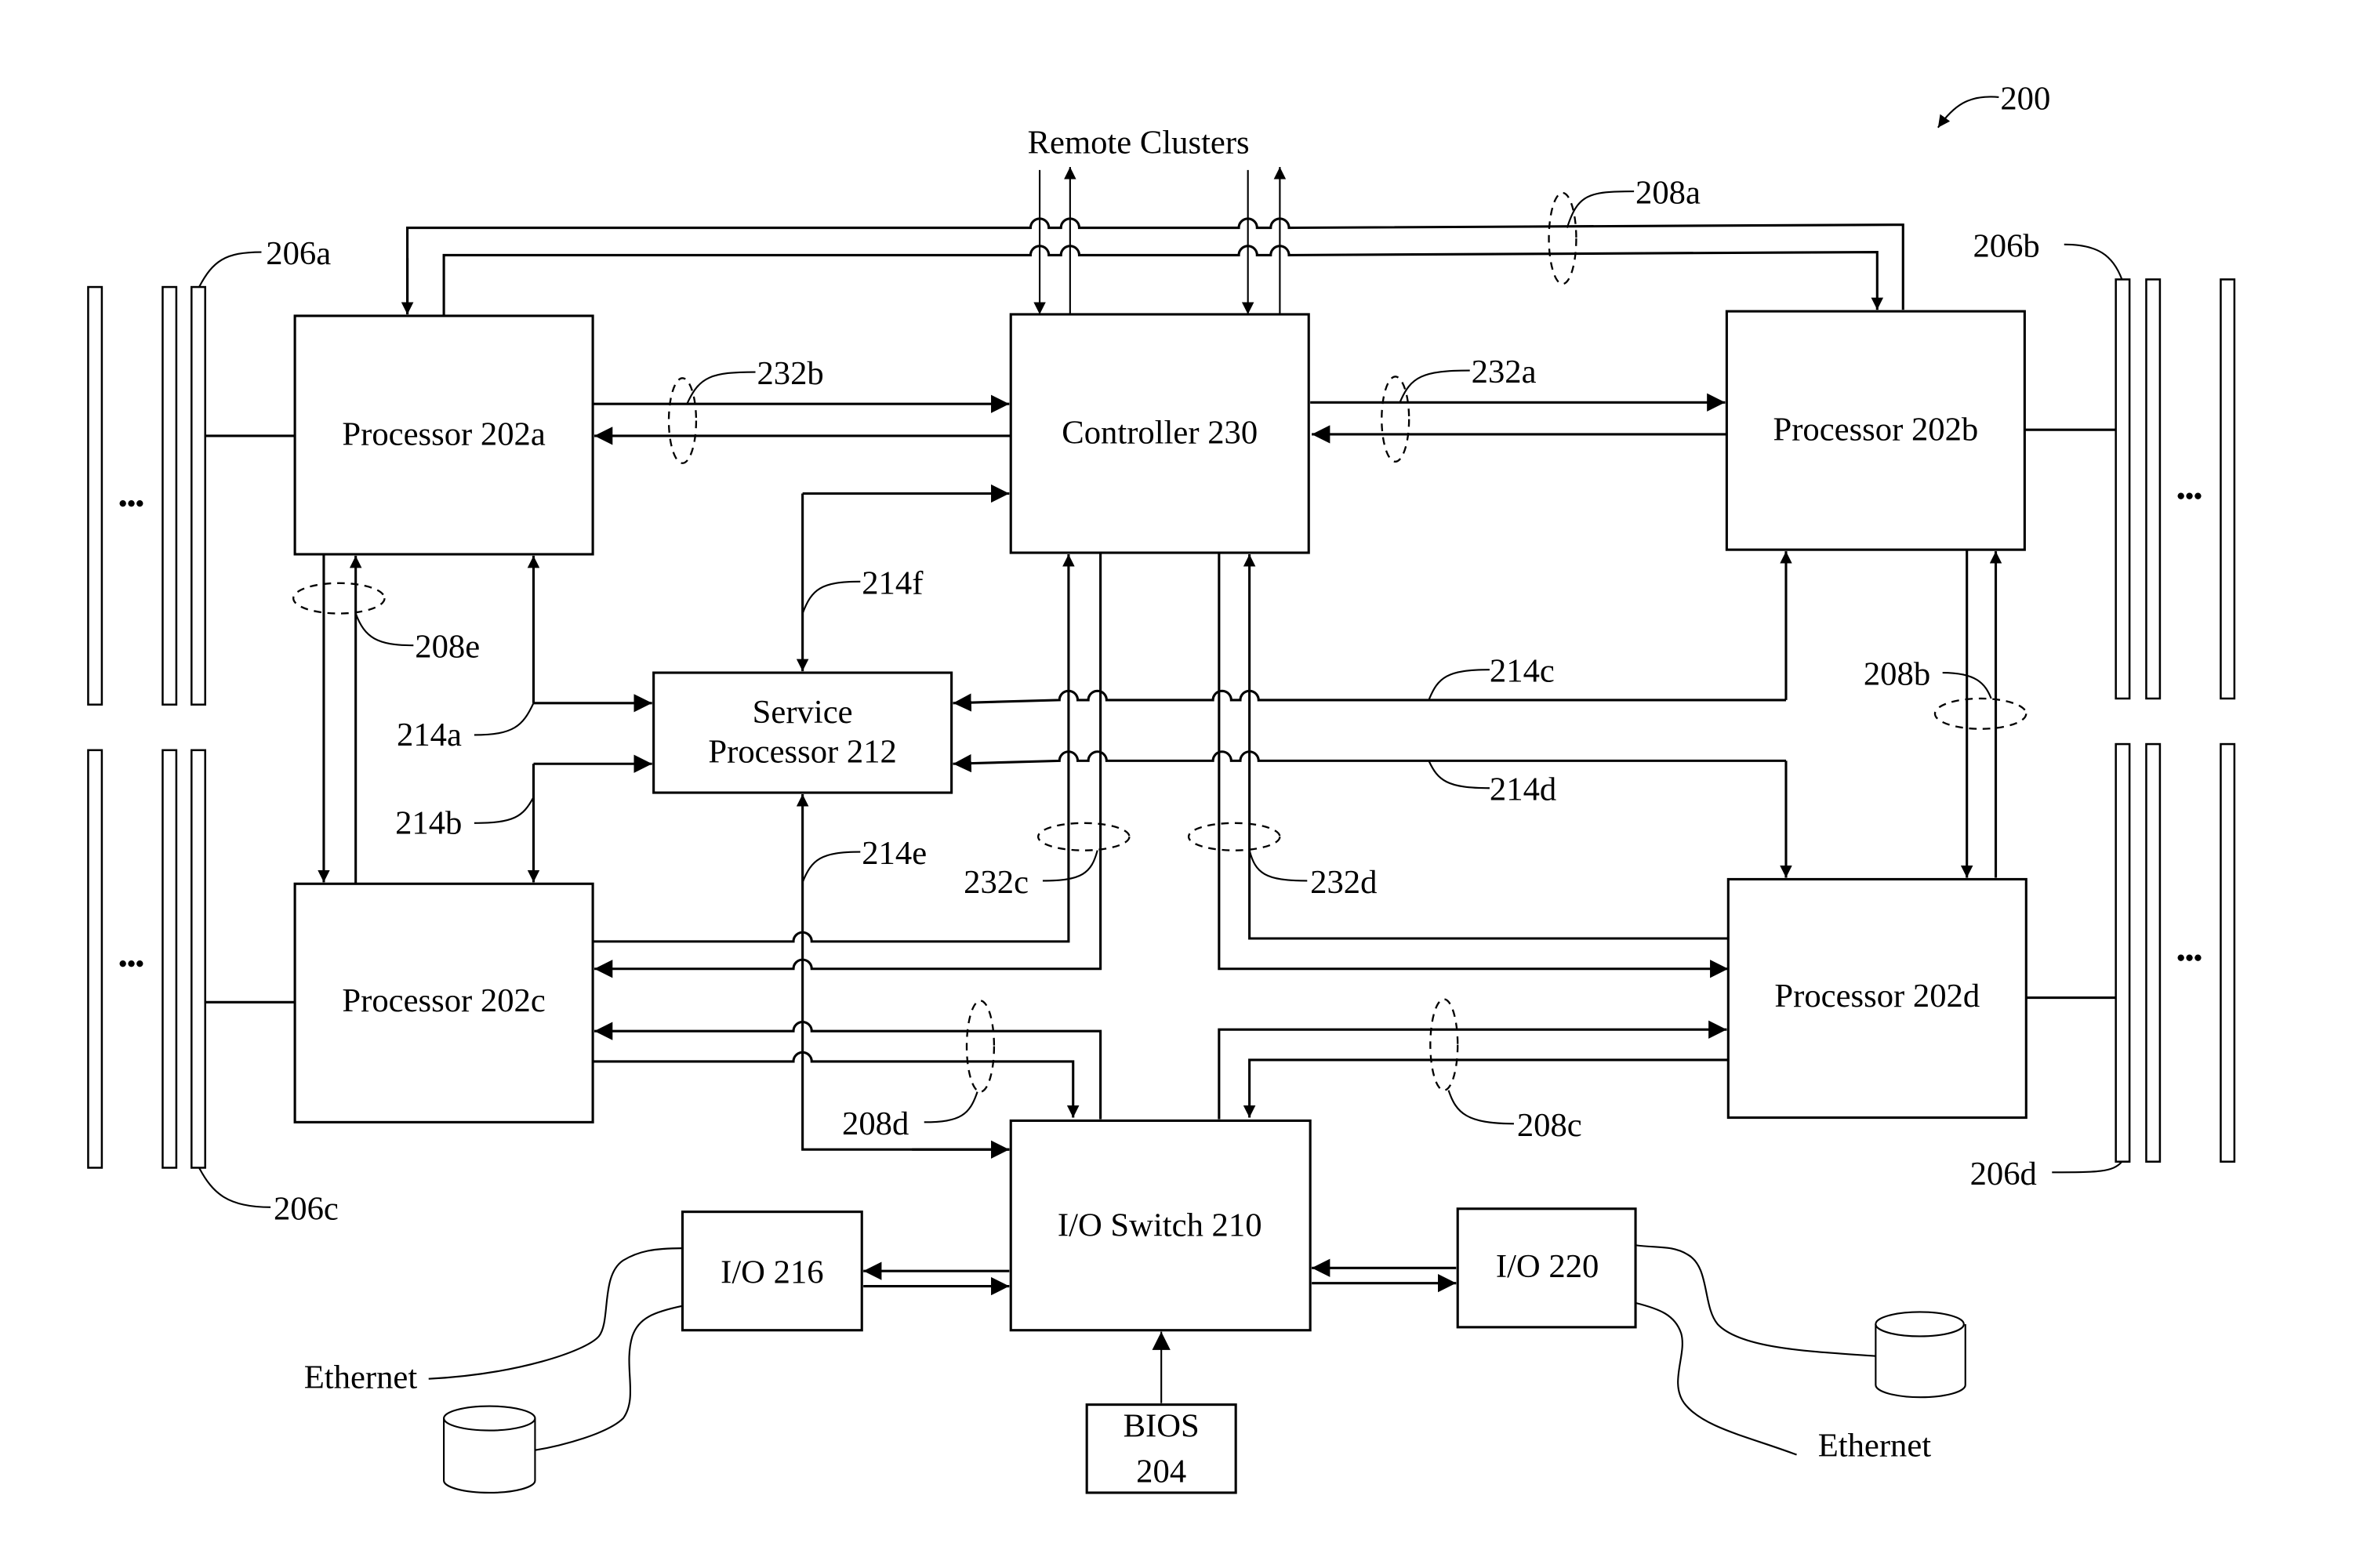 The width and height of the screenshot is (2356, 1568). Describe the element at coordinates (1343, 882) in the screenshot. I see `bus-232d-label: 232d` at that location.